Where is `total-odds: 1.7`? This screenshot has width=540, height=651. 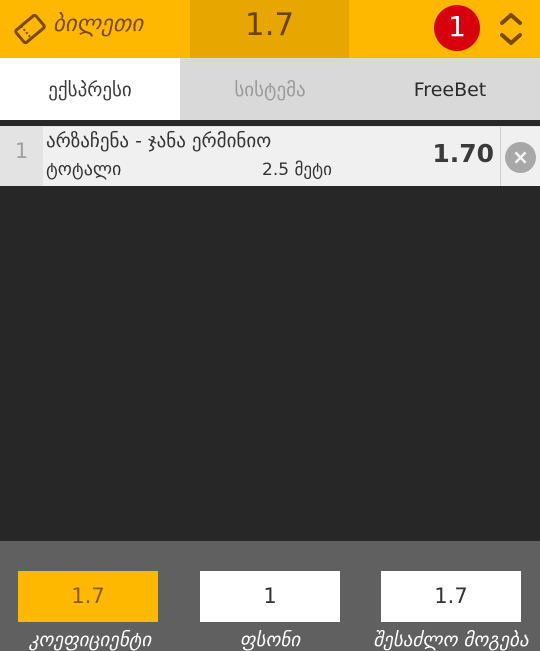
total-odds: 1.7 is located at coordinates (269, 29).